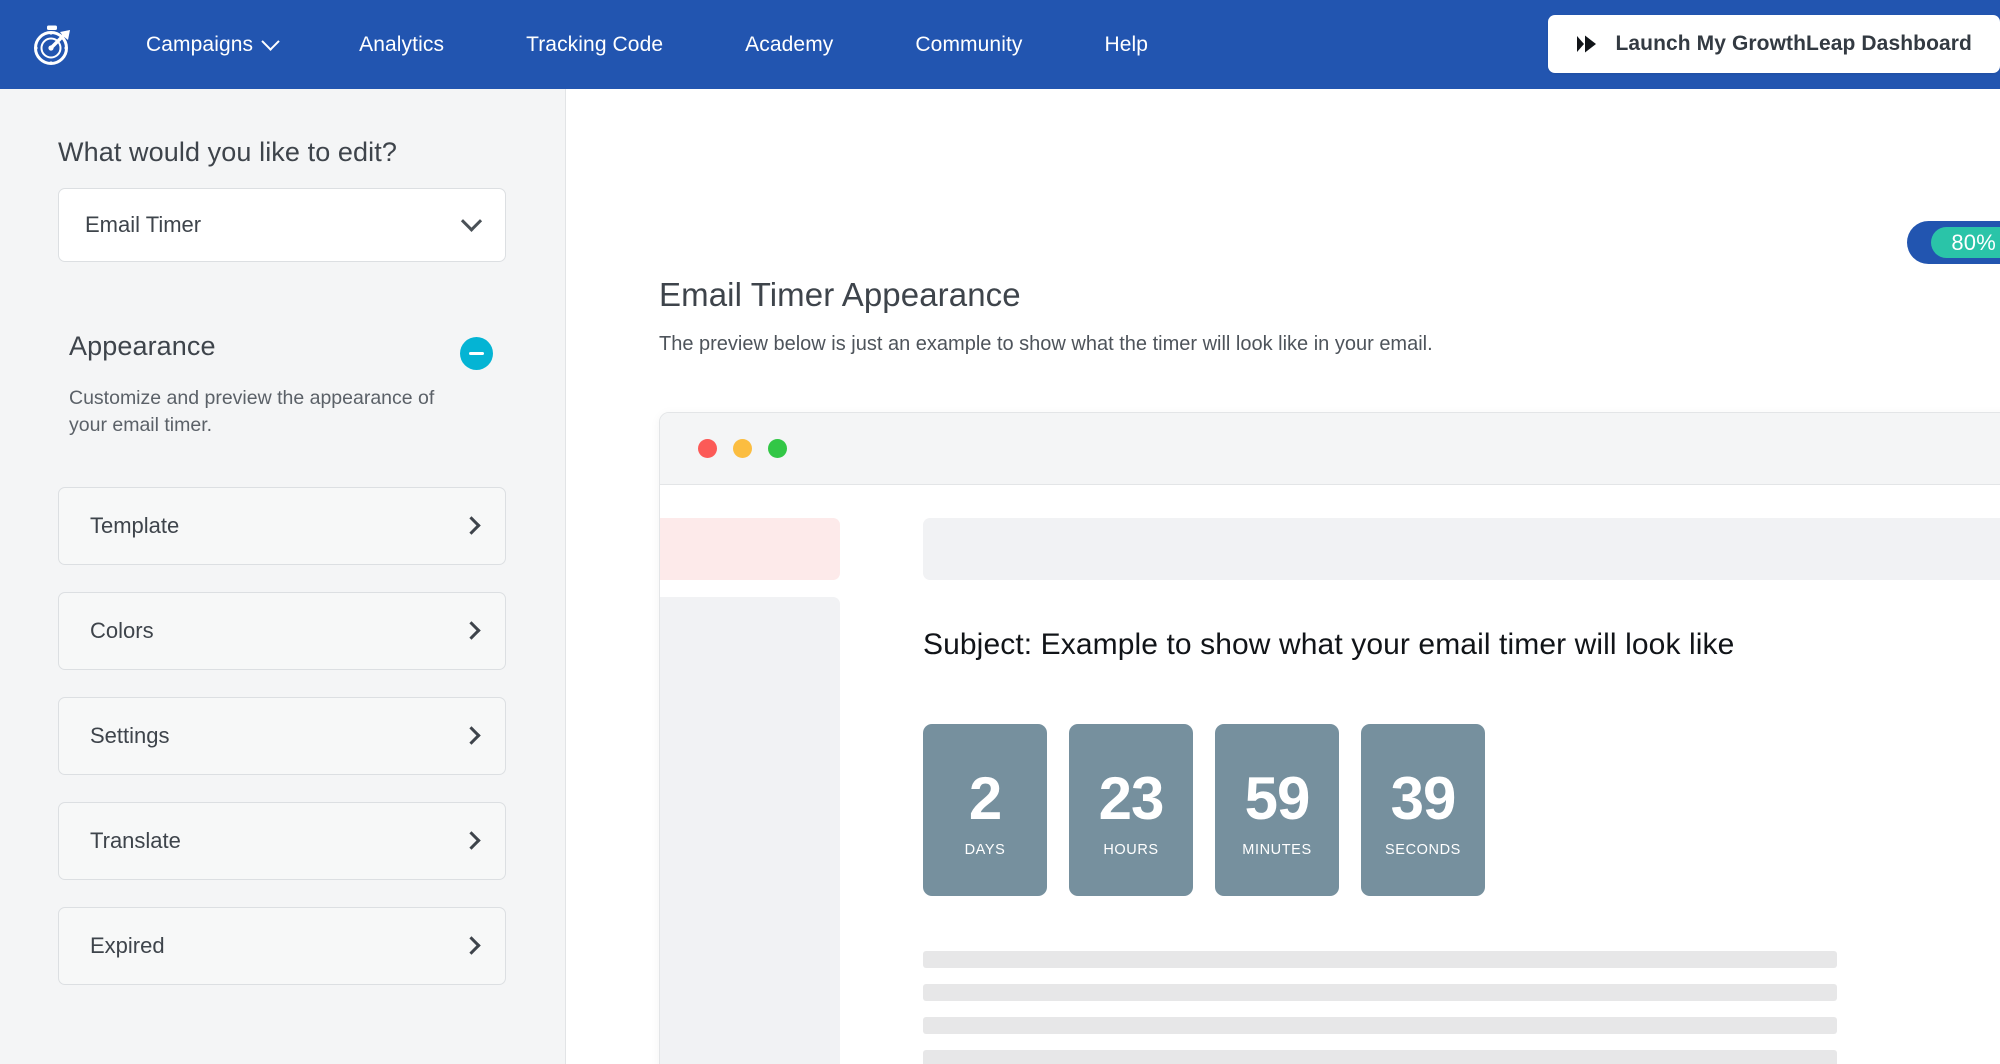 Image resolution: width=2000 pixels, height=1064 pixels. I want to click on page-title: Email Timer Appearance, so click(840, 294).